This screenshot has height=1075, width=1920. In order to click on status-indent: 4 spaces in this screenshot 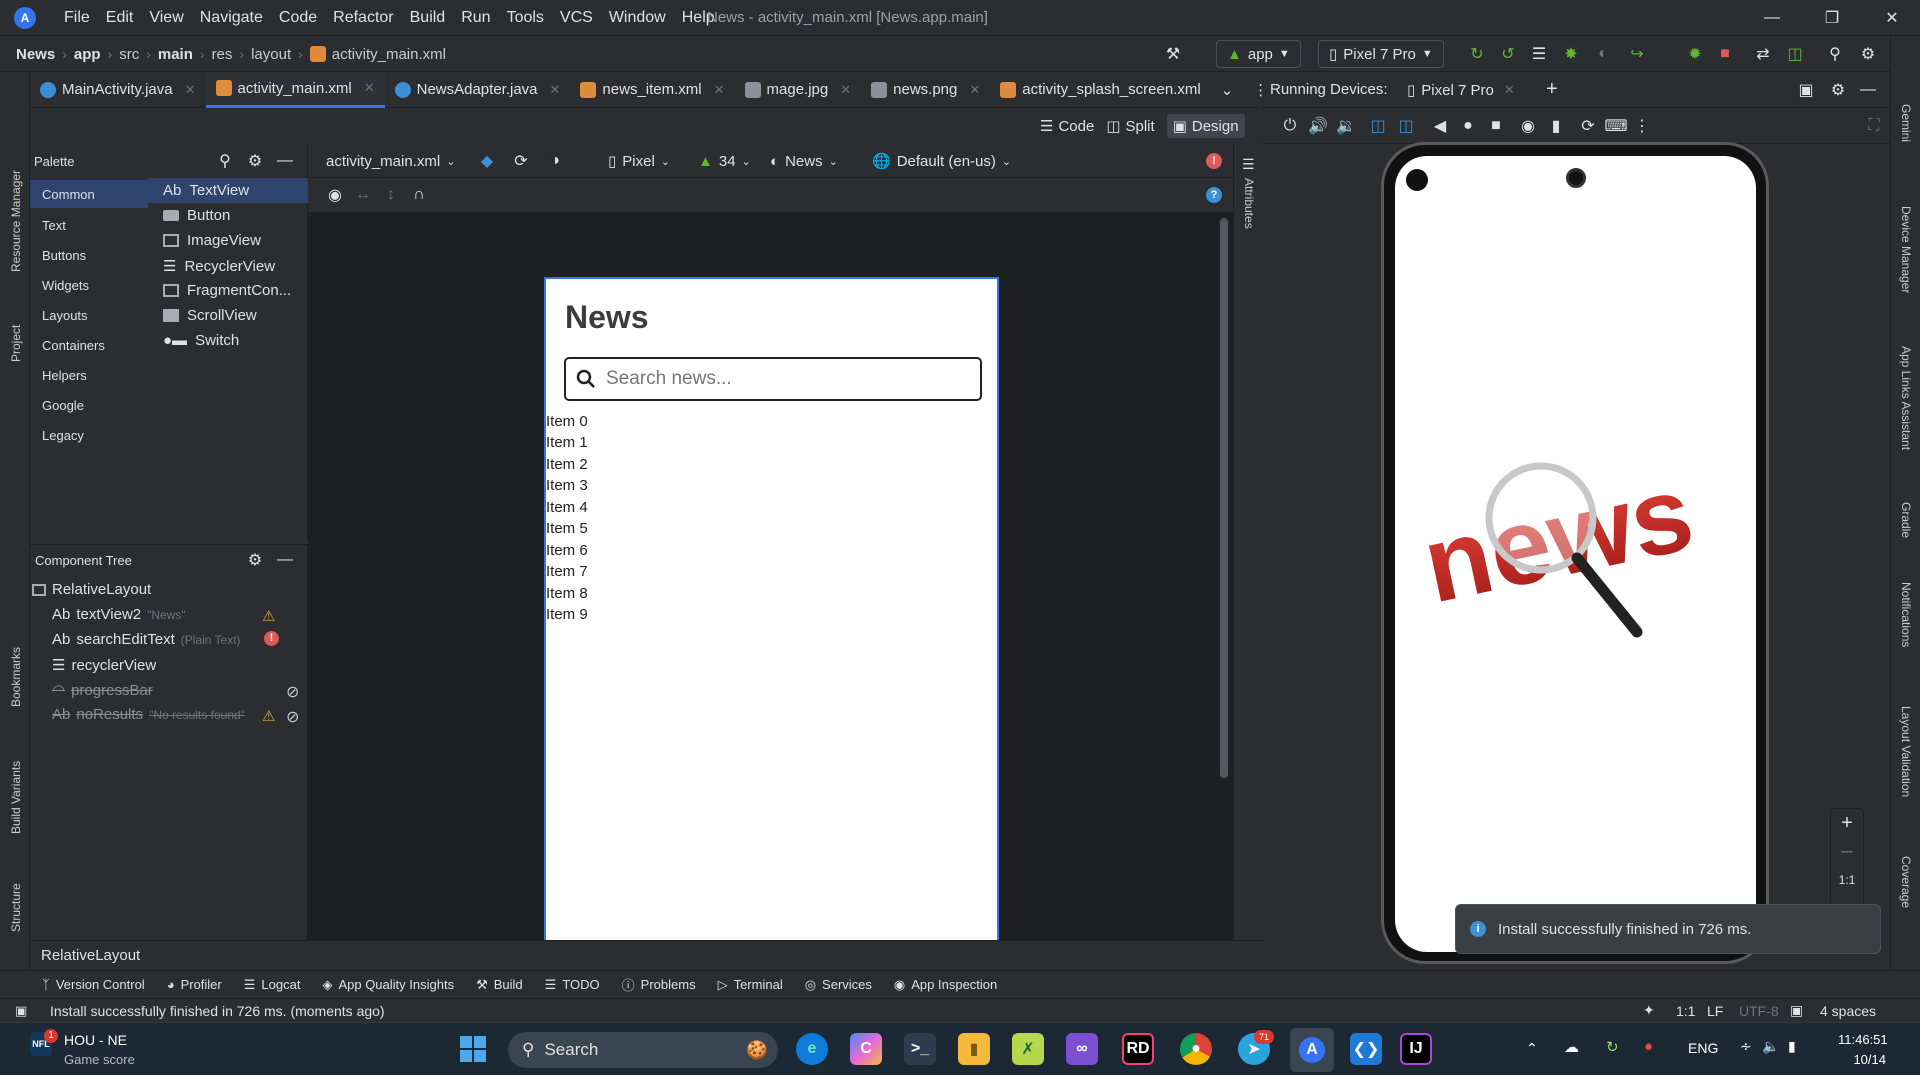, I will do `click(1848, 1011)`.